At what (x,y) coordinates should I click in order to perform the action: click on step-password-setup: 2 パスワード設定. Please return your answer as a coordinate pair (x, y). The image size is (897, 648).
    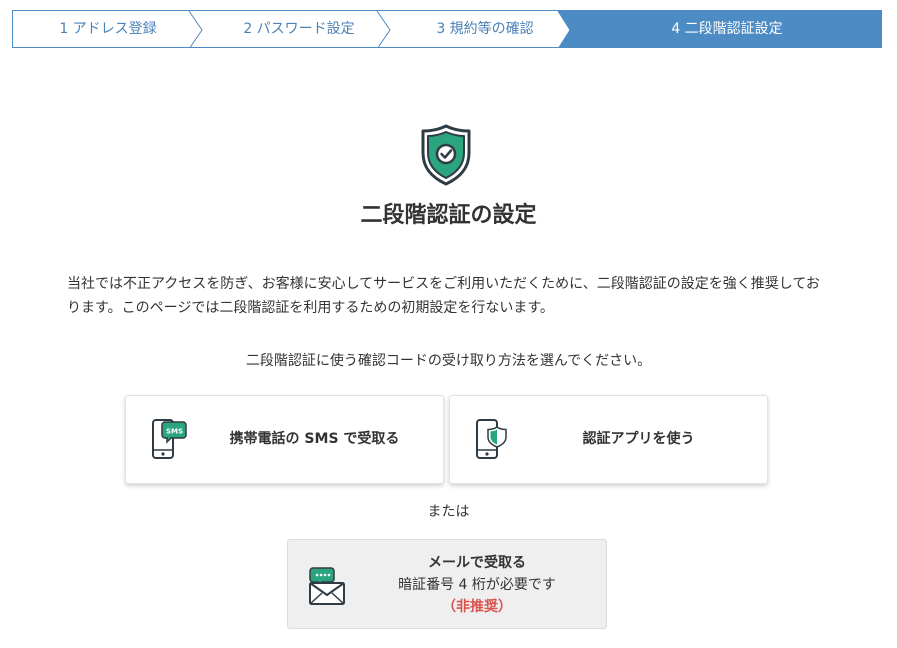
    Looking at the image, I should click on (299, 29).